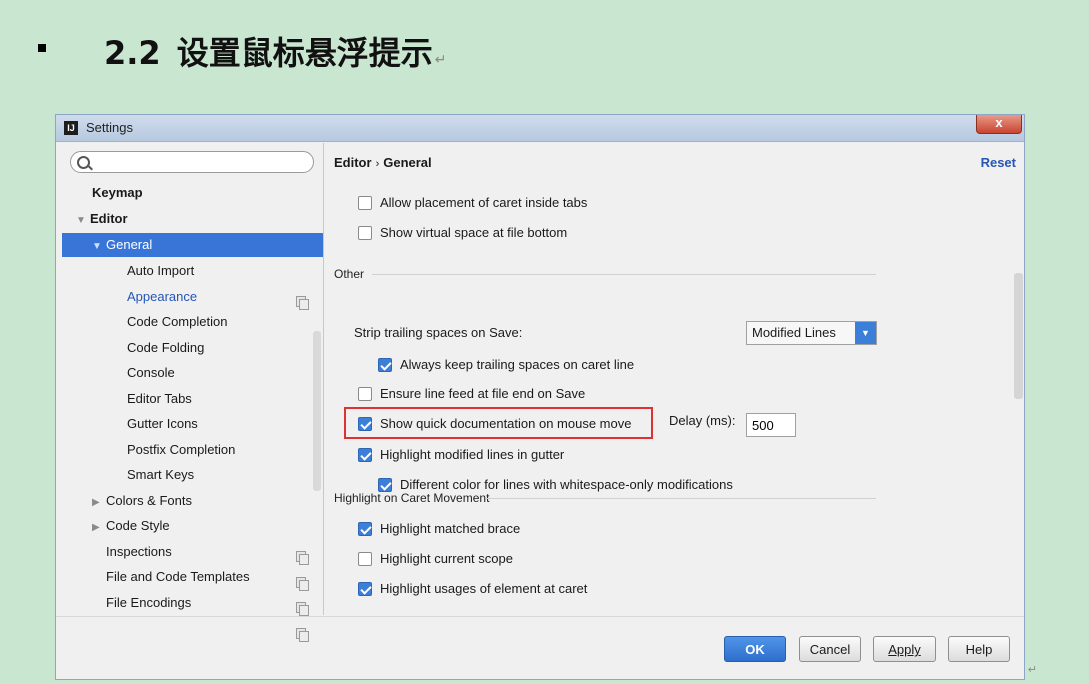  Describe the element at coordinates (484, 588) in the screenshot. I see `option-label: Highlight usages of element at caret` at that location.